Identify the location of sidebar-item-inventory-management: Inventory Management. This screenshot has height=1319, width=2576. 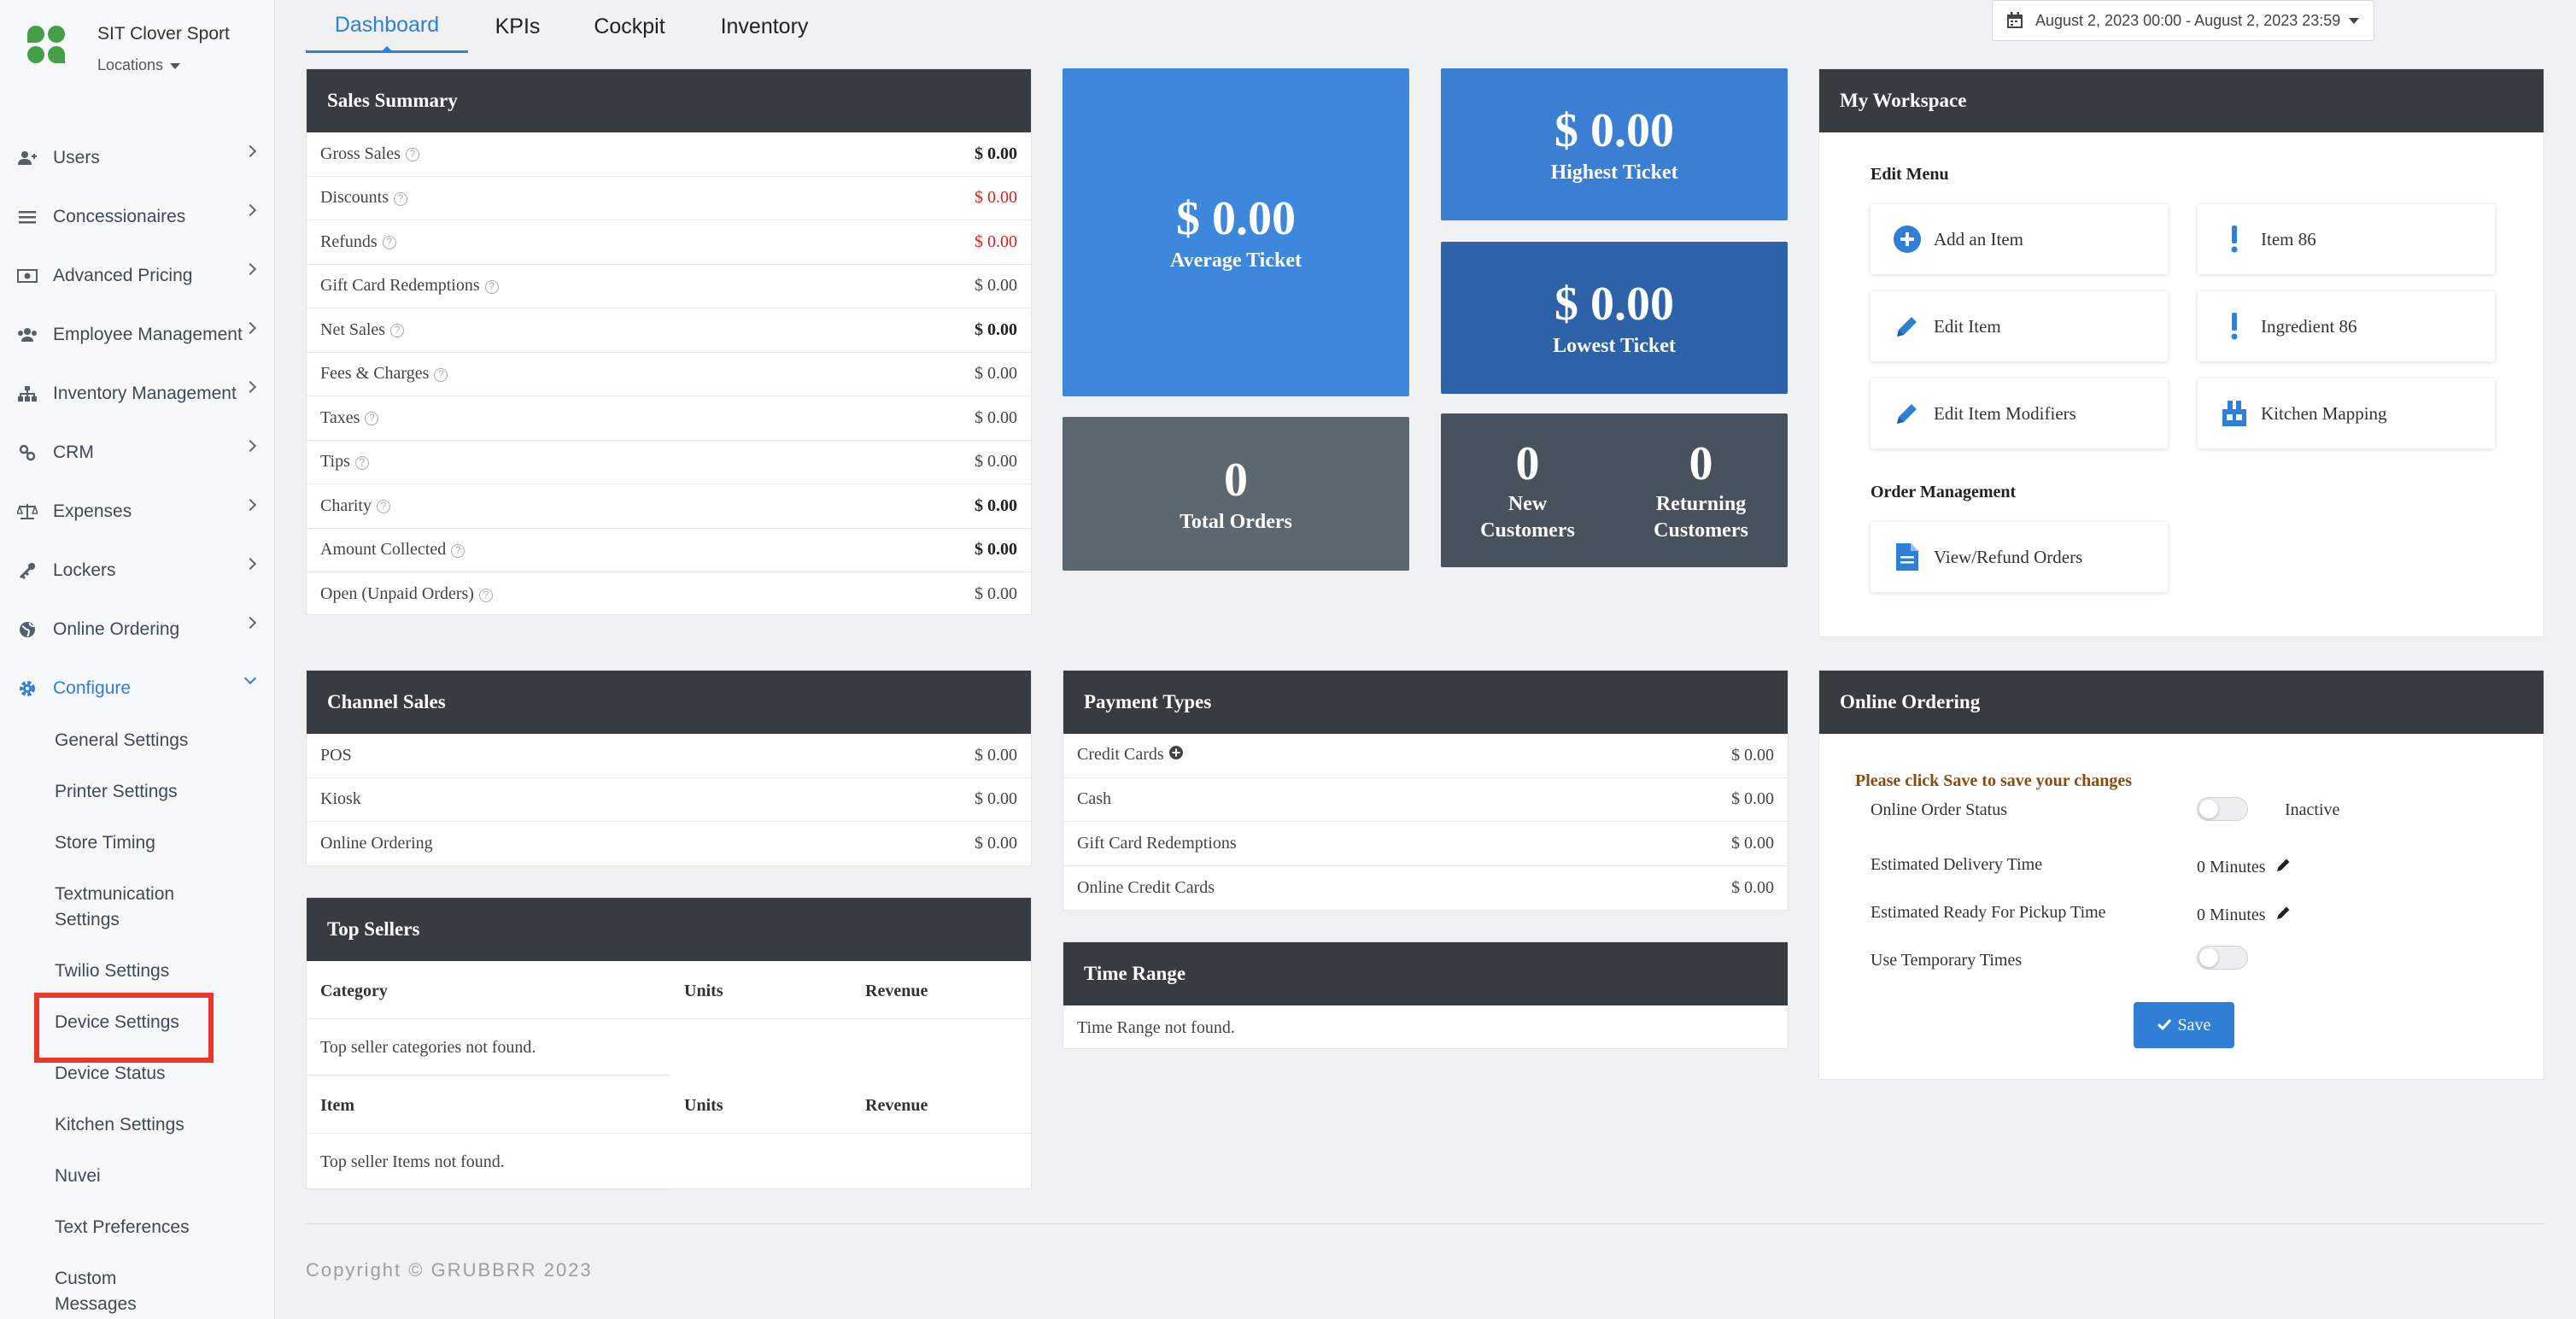
(137, 393).